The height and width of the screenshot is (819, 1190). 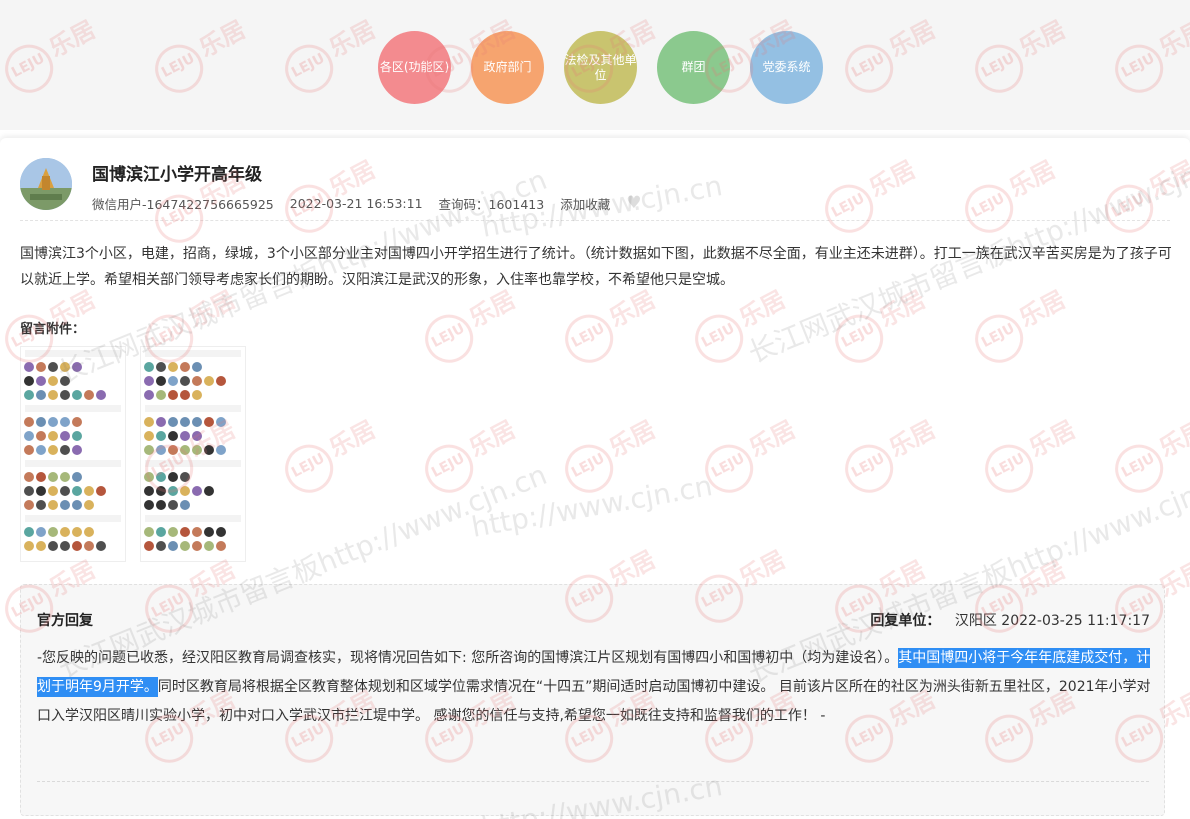 What do you see at coordinates (633, 203) in the screenshot?
I see `heart-icon: ♥` at bounding box center [633, 203].